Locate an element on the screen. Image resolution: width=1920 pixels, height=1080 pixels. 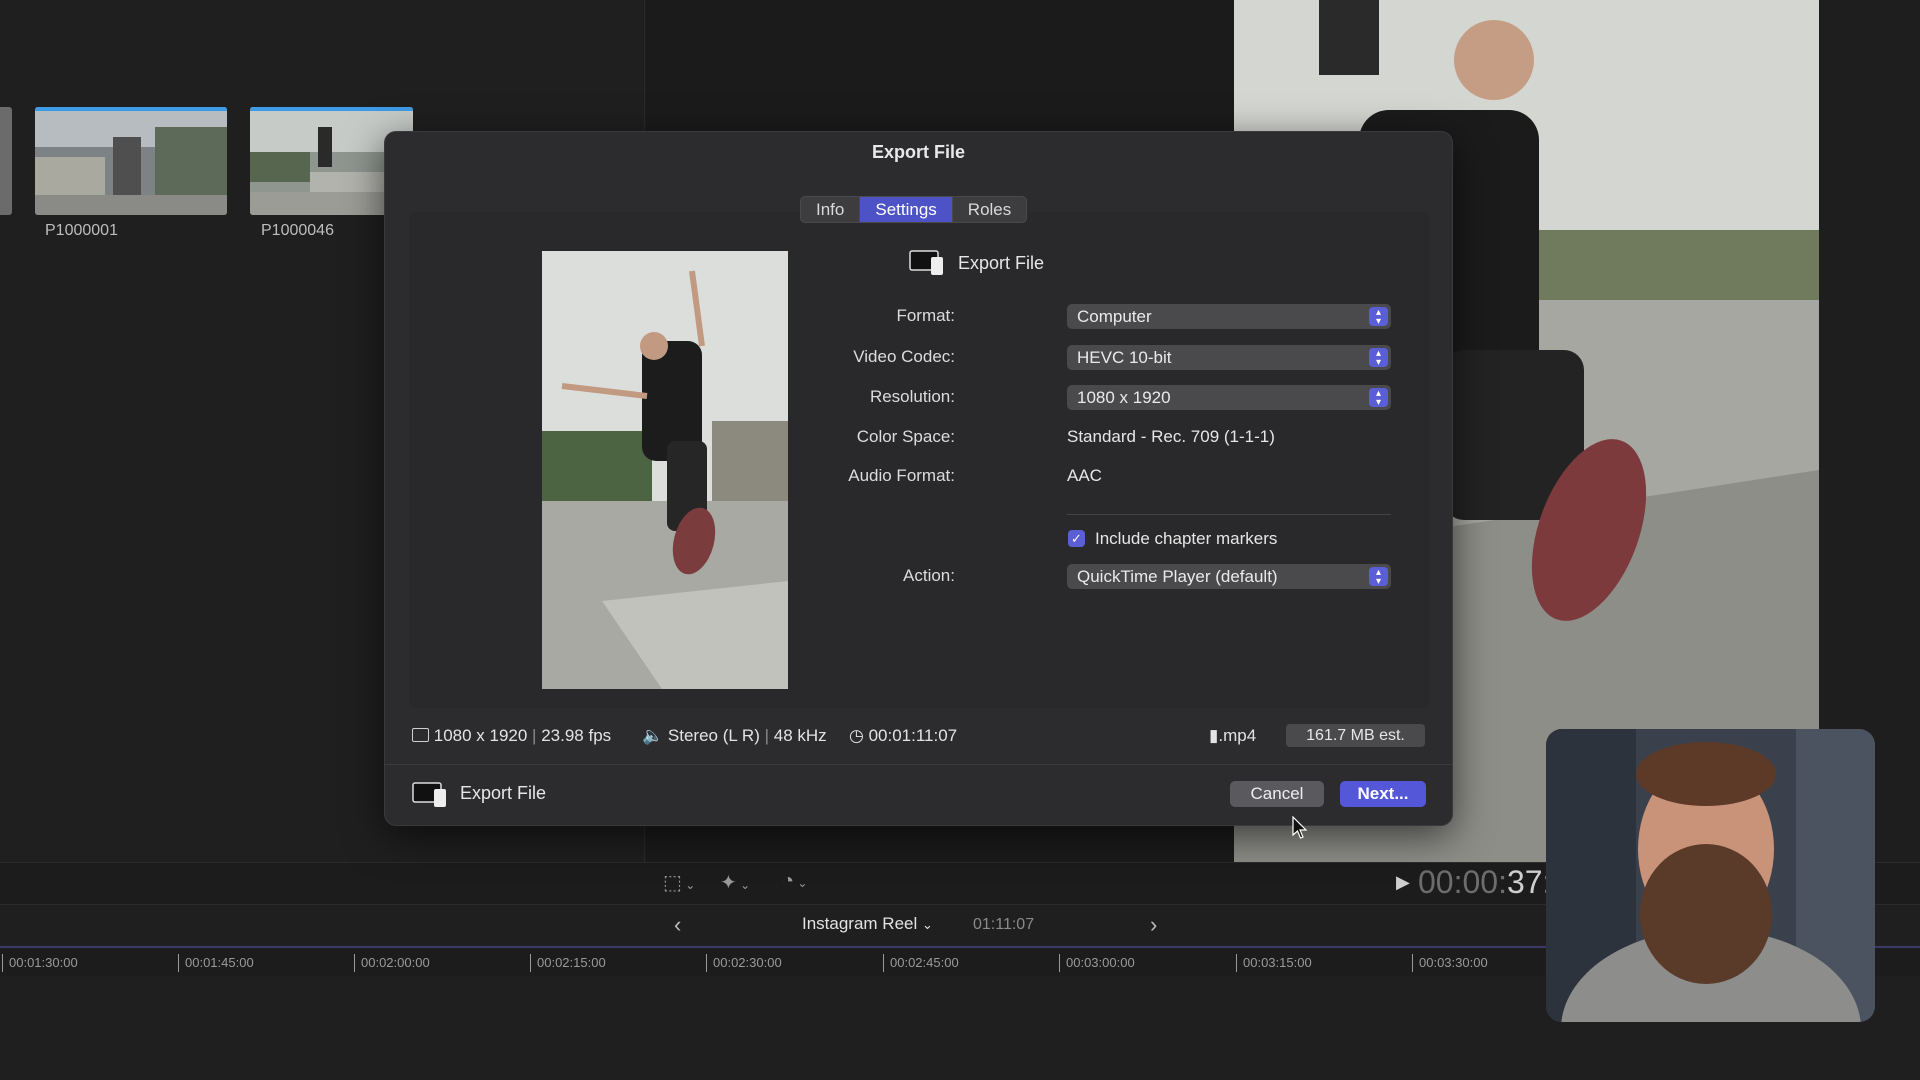
clip-thumbnail-partial is located at coordinates (6, 161).